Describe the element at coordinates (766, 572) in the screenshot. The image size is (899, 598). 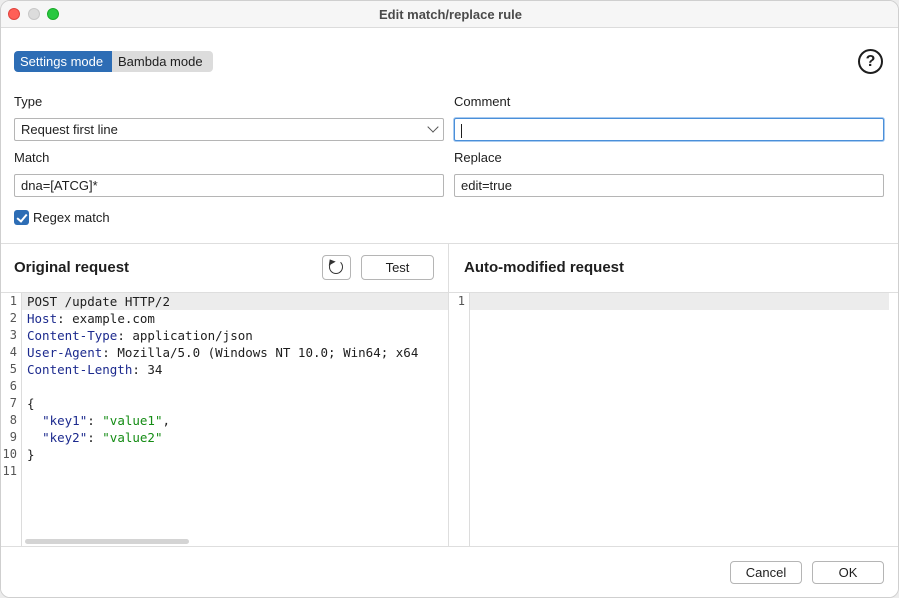
I see `cancel-button: Cancel` at that location.